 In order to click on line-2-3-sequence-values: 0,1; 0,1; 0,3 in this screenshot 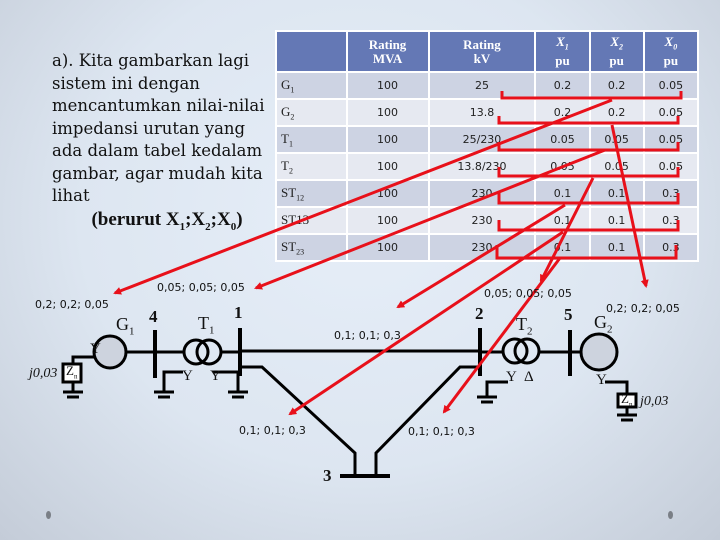, I will do `click(441, 431)`.